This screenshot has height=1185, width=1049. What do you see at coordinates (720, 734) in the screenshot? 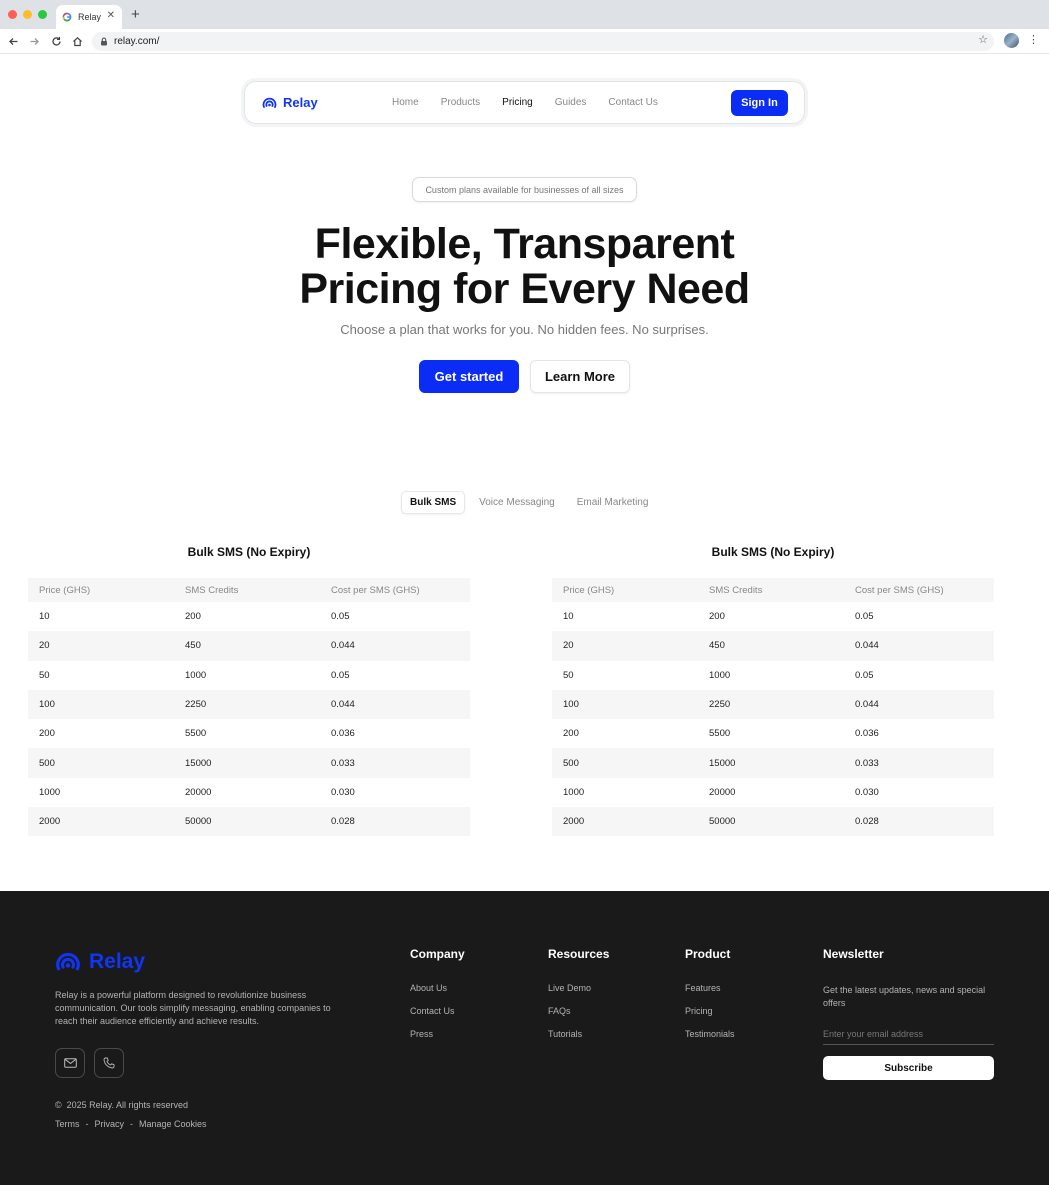
I see `cell-sms-credits: 5500` at bounding box center [720, 734].